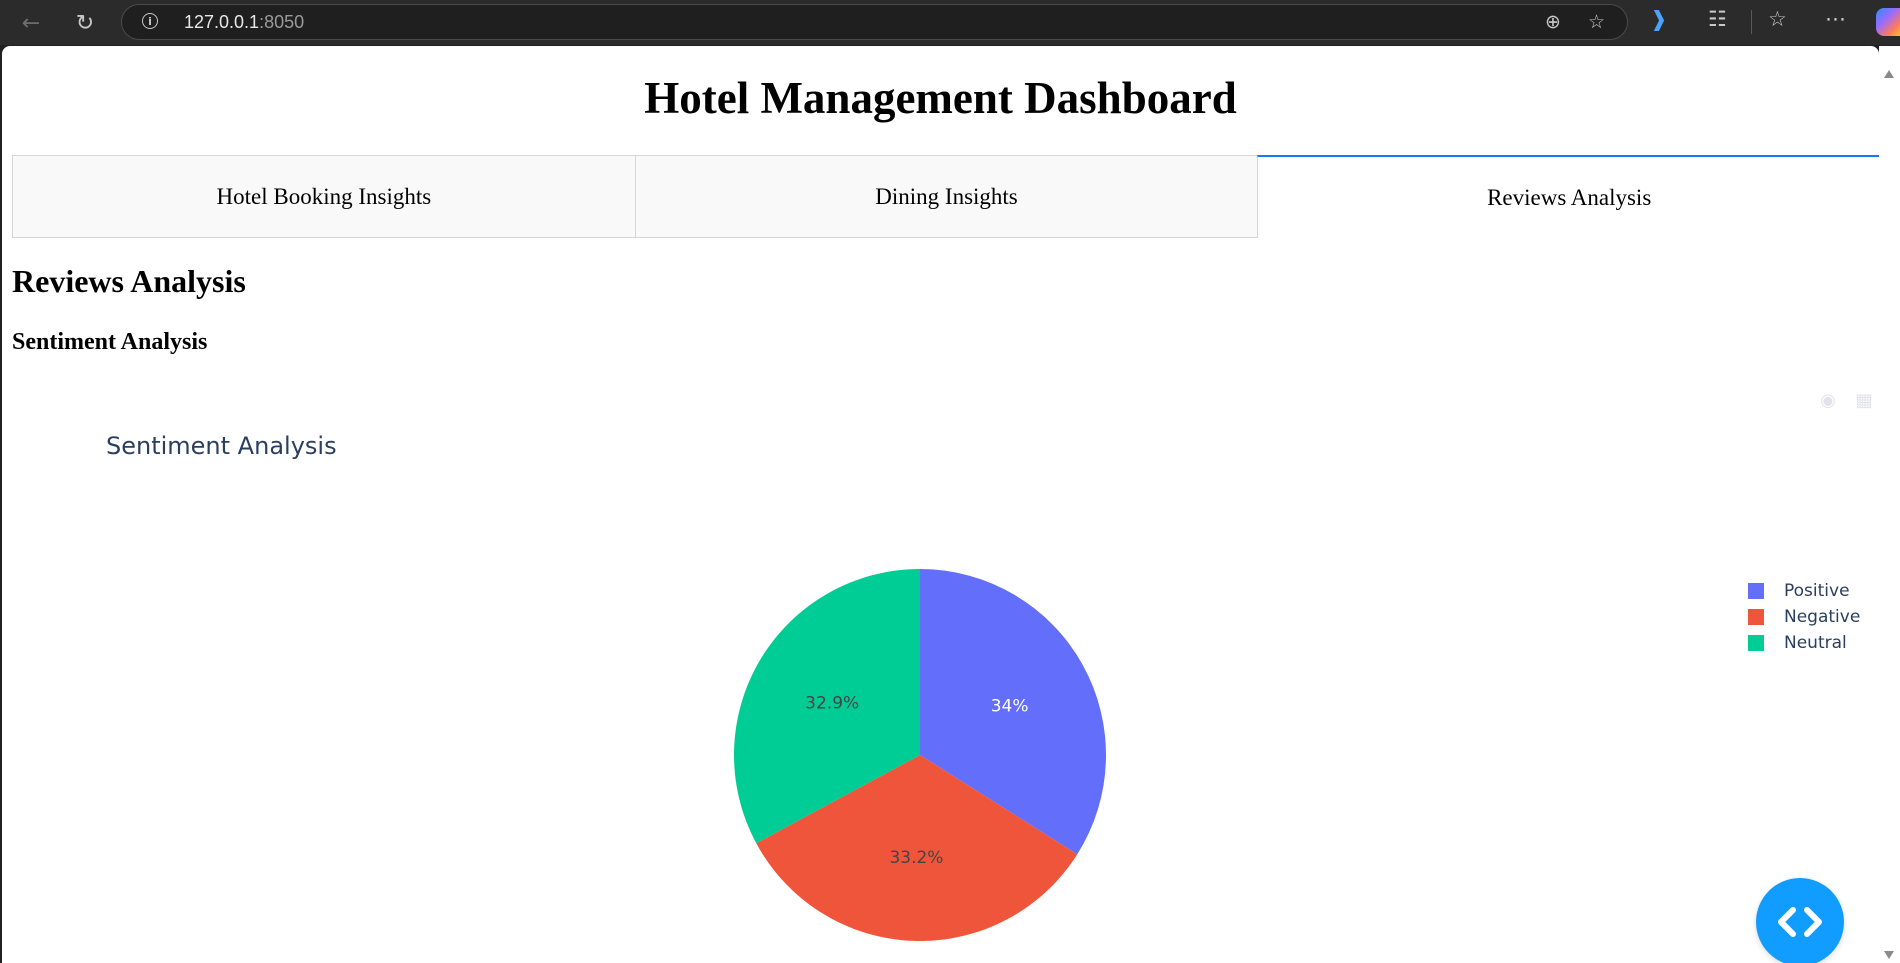 This screenshot has height=963, width=1900. Describe the element at coordinates (129, 281) in the screenshot. I see `section-heading: Reviews Analysis` at that location.